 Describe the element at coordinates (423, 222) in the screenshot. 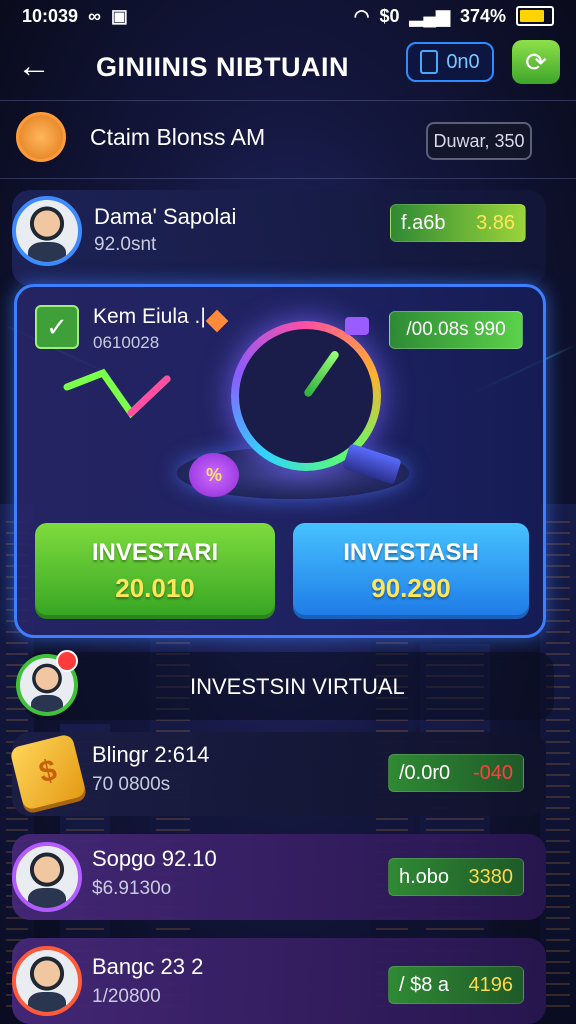

I see `pill-left: f.a6b` at that location.